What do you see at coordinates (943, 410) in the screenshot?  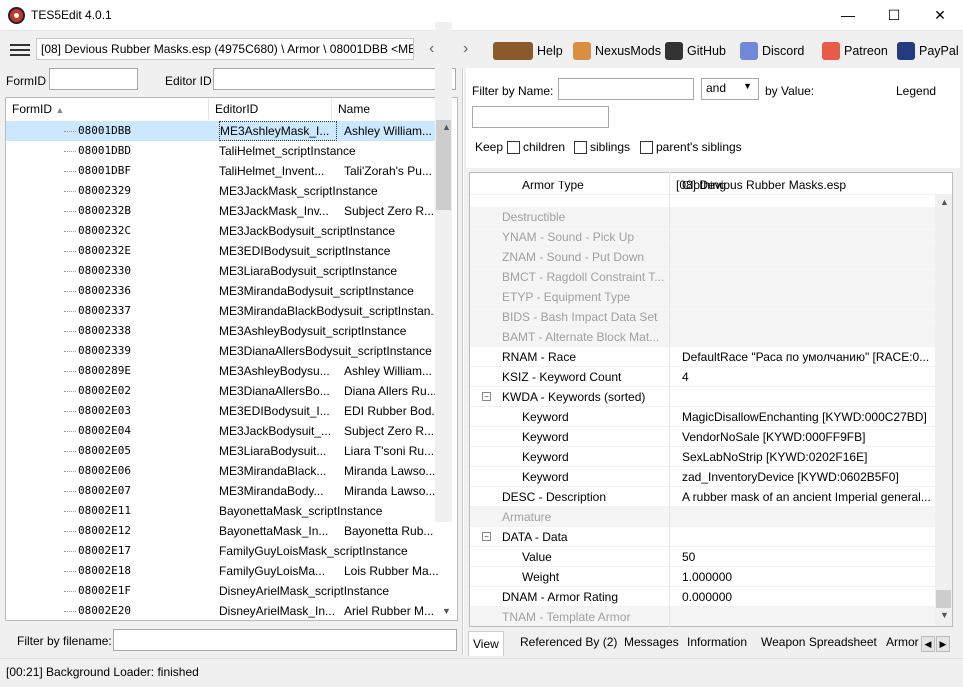 I see `right-vertical-scrollbar` at bounding box center [943, 410].